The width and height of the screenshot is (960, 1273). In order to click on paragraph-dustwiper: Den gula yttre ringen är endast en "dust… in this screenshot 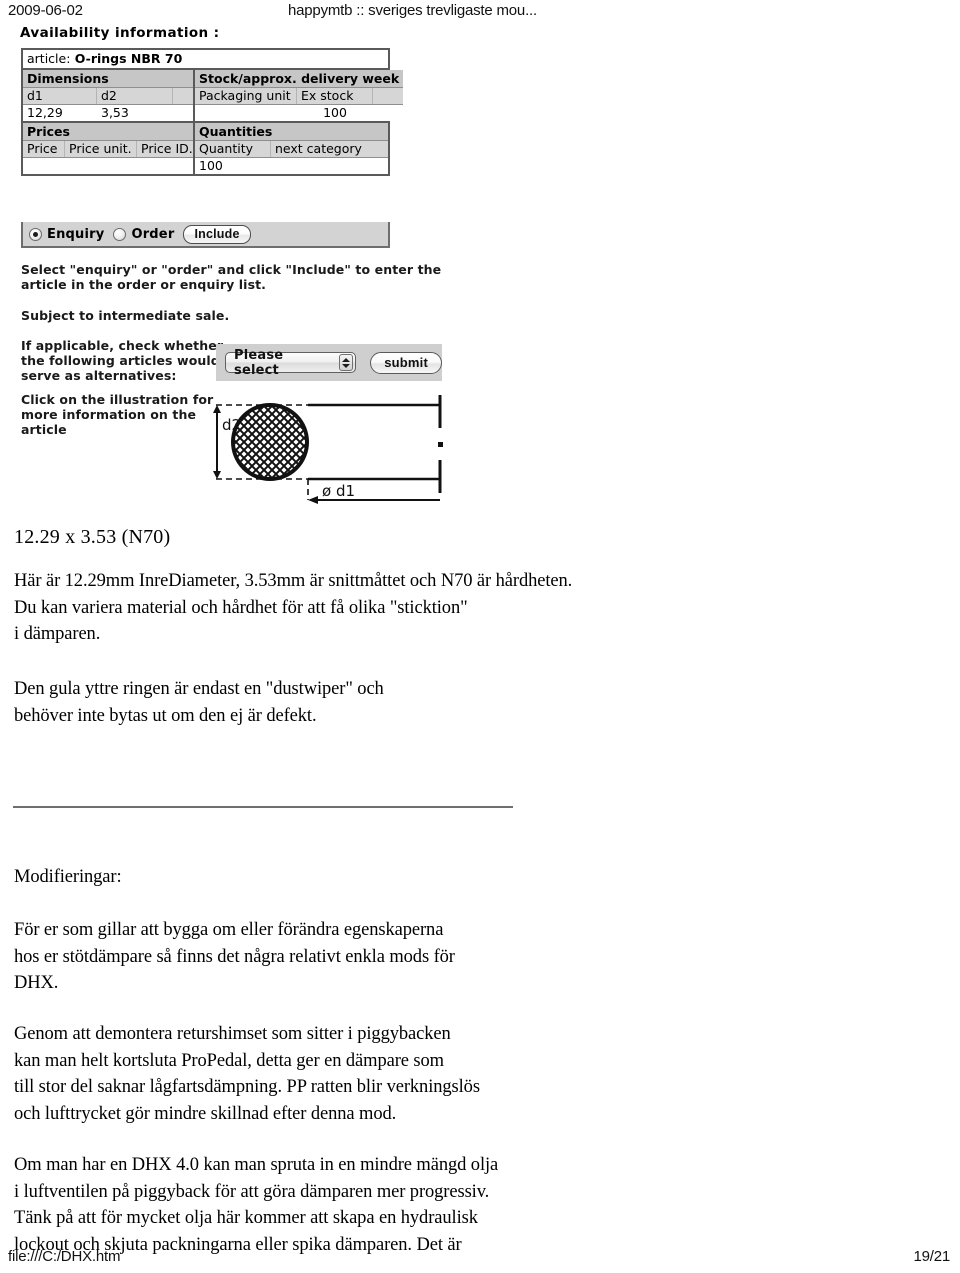, I will do `click(199, 702)`.